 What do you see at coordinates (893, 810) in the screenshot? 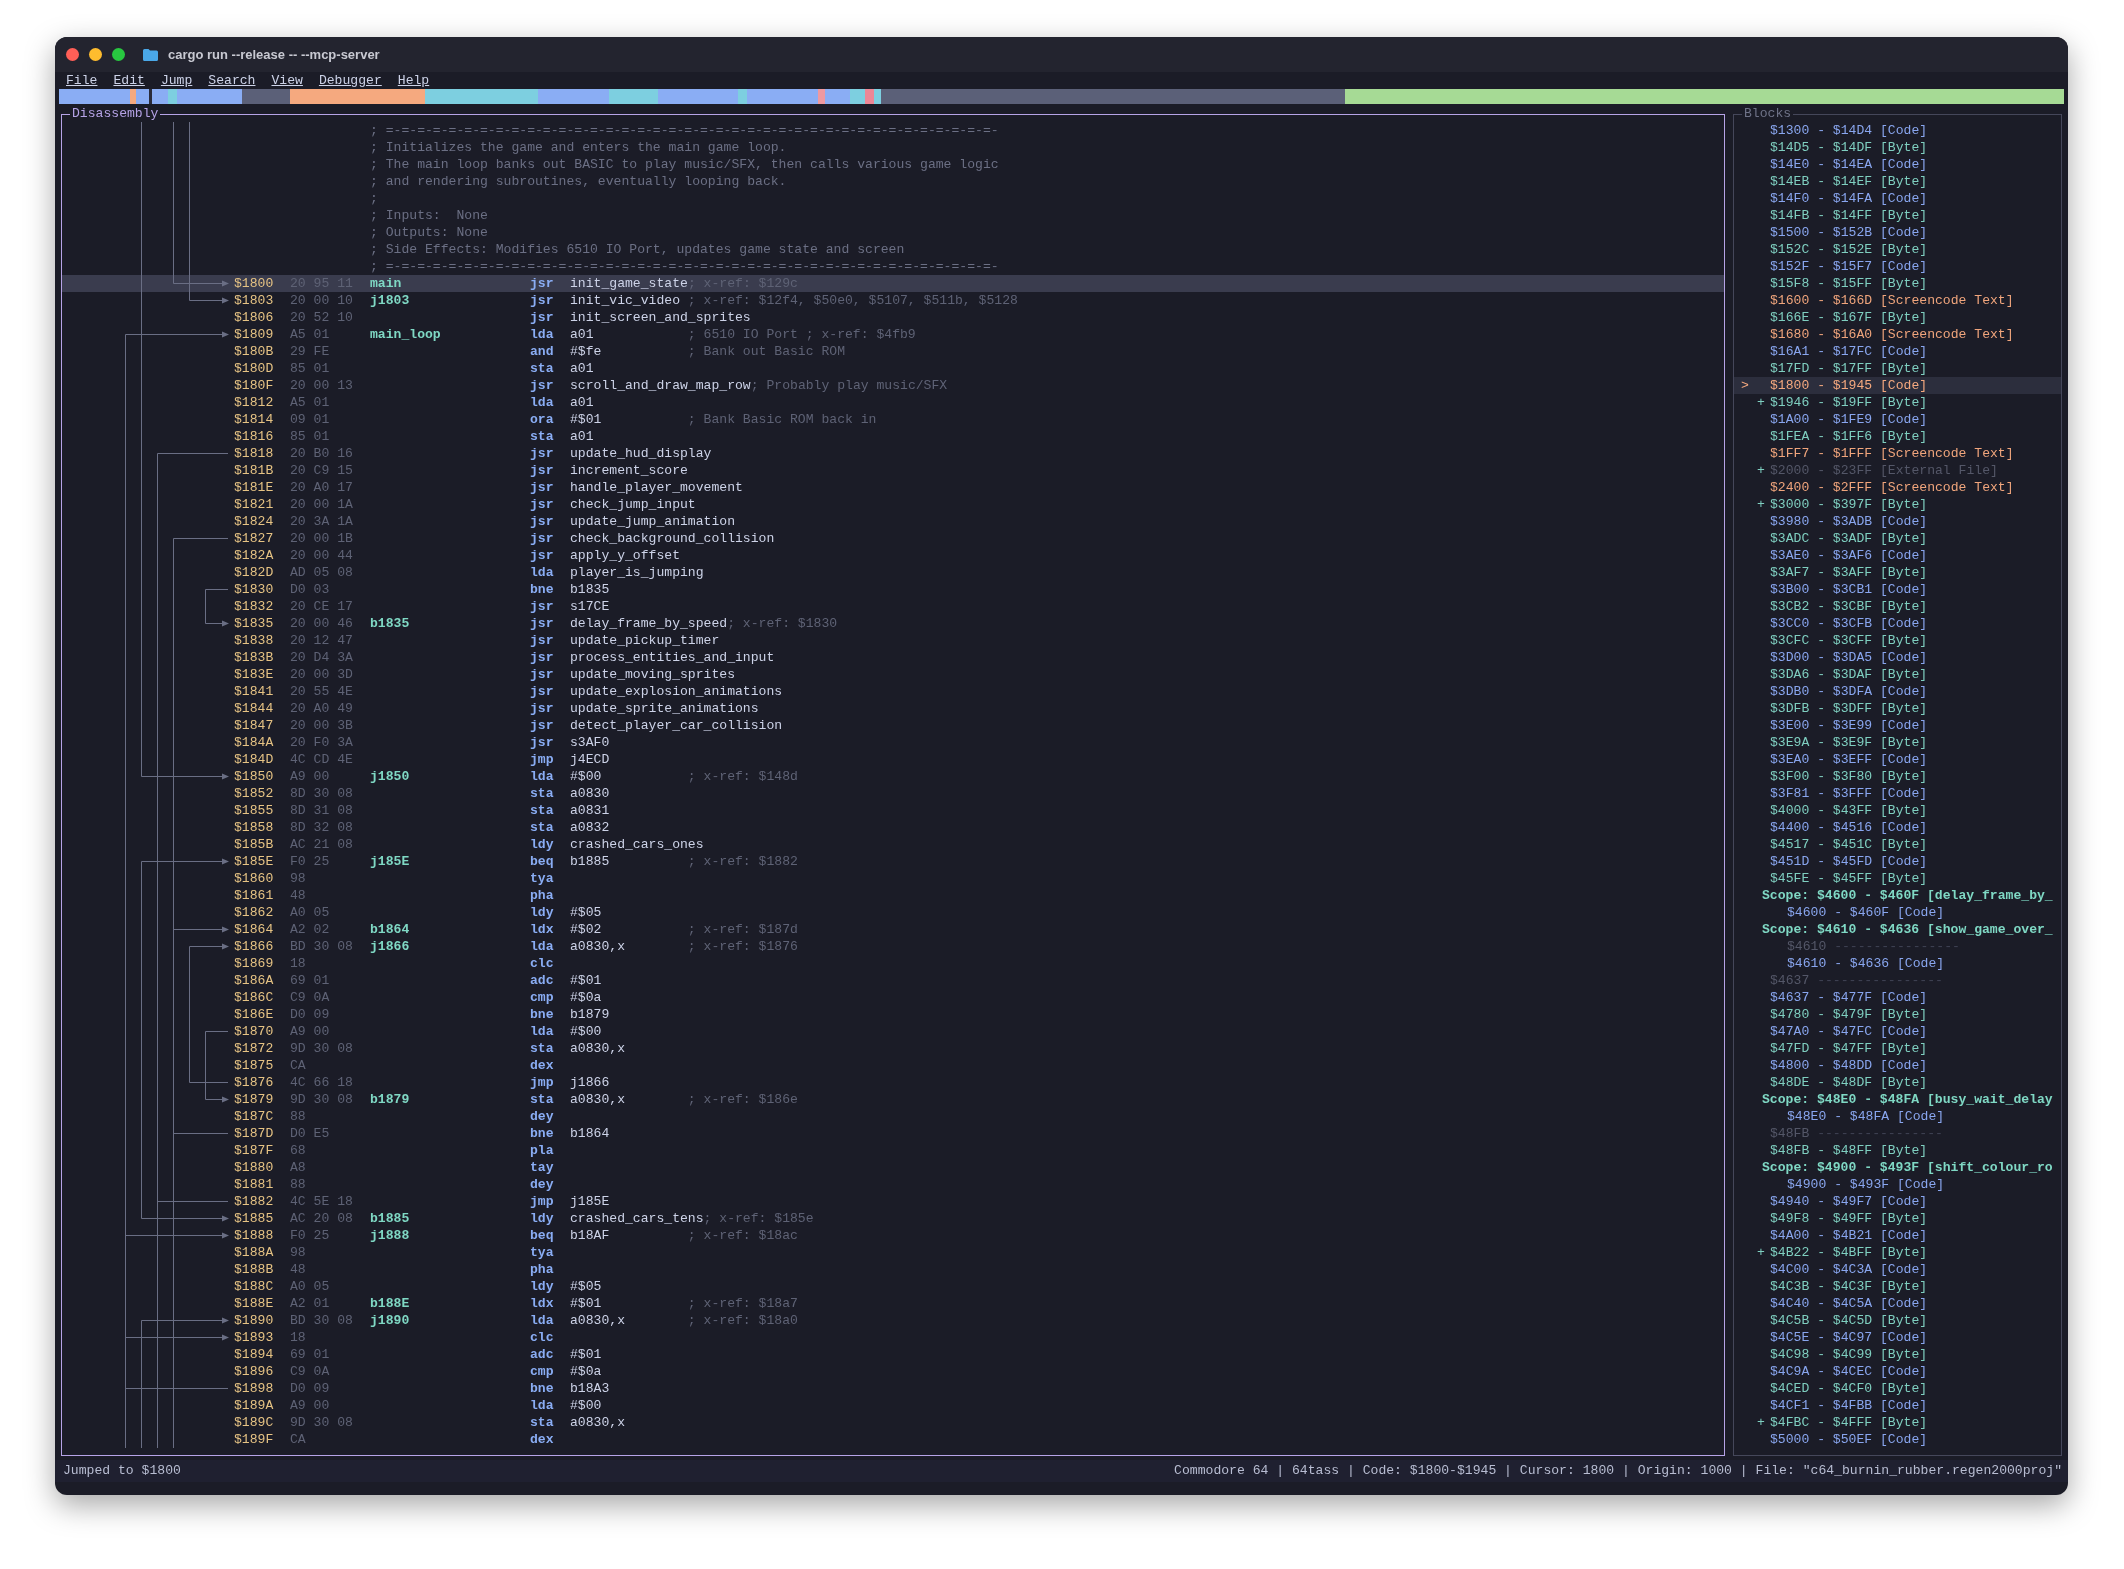
I see `code-line: $1855 8D 31 08 sta a0831` at bounding box center [893, 810].